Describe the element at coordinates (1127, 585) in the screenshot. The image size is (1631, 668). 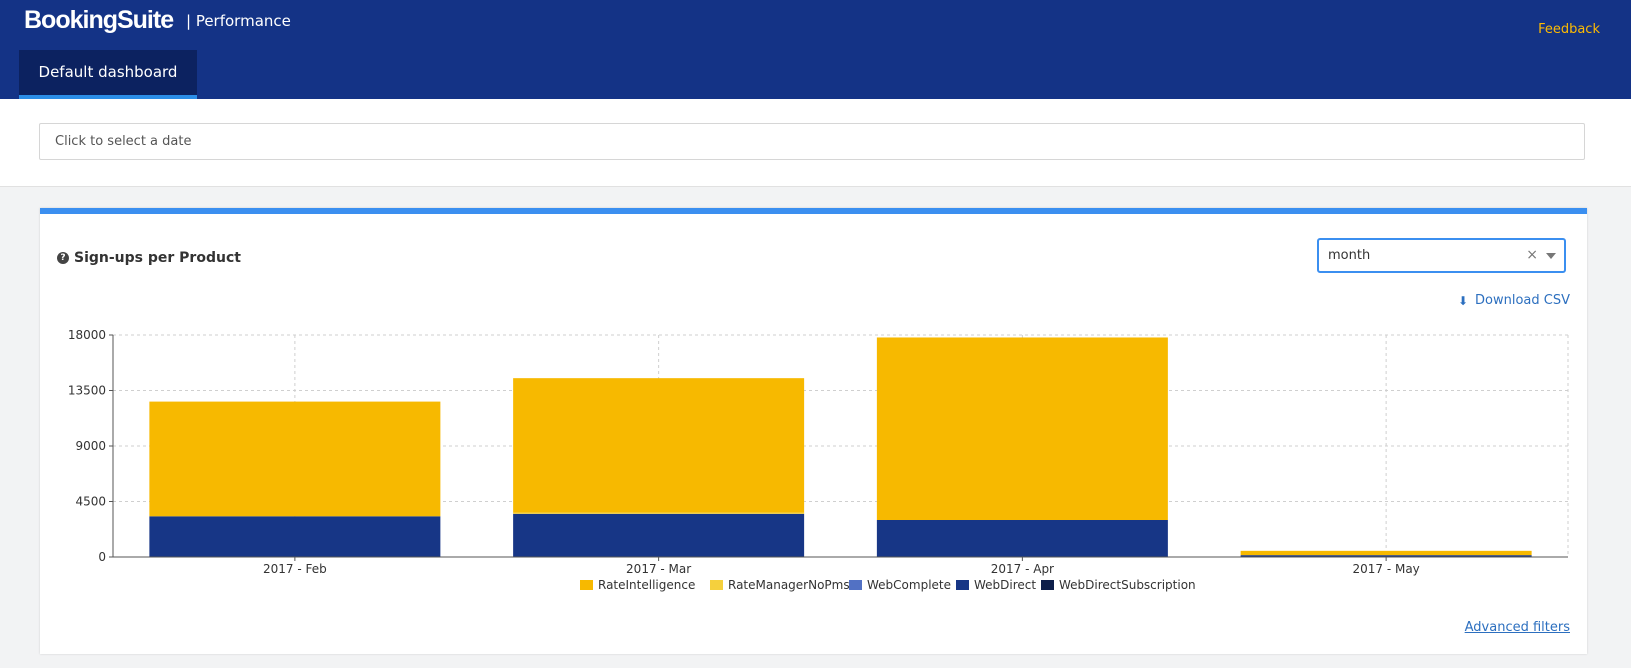
I see `legend-label: WebDirectSubscription` at that location.